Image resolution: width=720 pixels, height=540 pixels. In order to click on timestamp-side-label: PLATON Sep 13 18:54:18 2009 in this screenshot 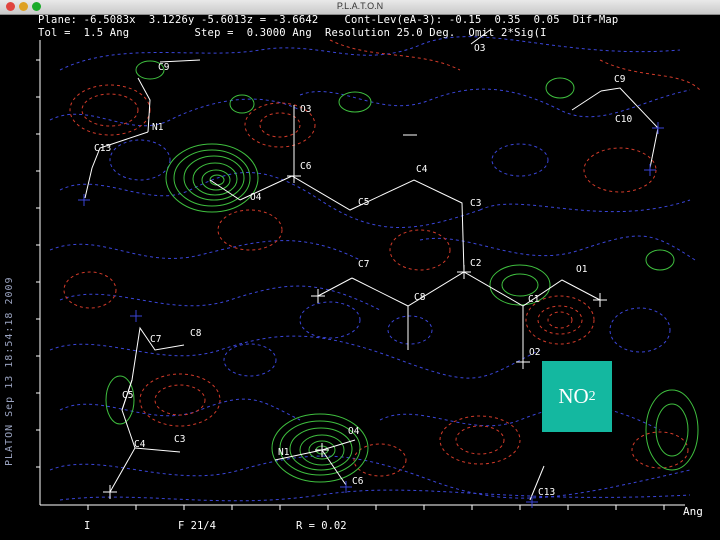, I will do `click(9, 371)`.